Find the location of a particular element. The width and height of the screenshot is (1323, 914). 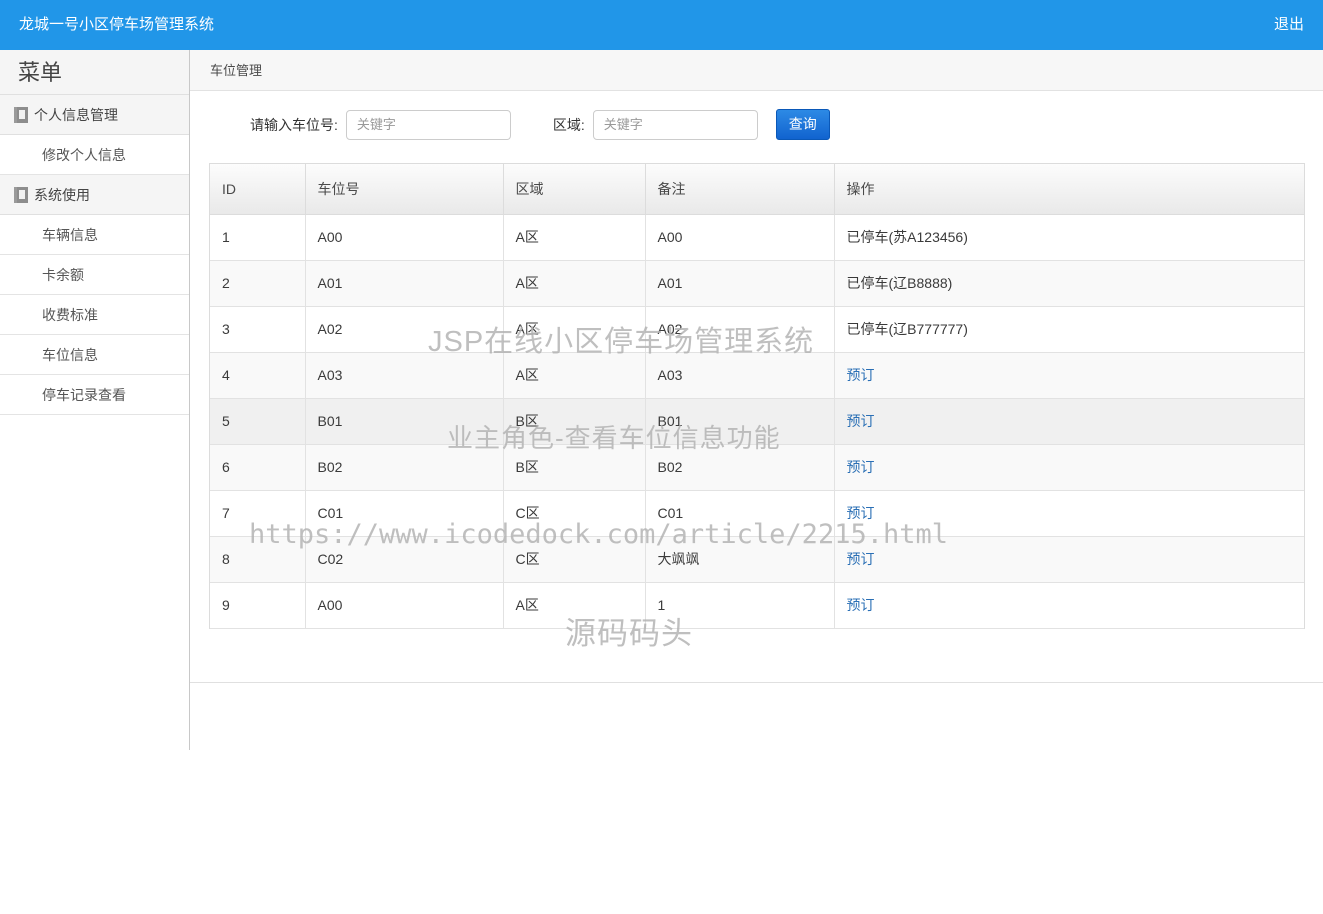

sidebar-item-parking-record: 停车记录查看 is located at coordinates (94, 395).